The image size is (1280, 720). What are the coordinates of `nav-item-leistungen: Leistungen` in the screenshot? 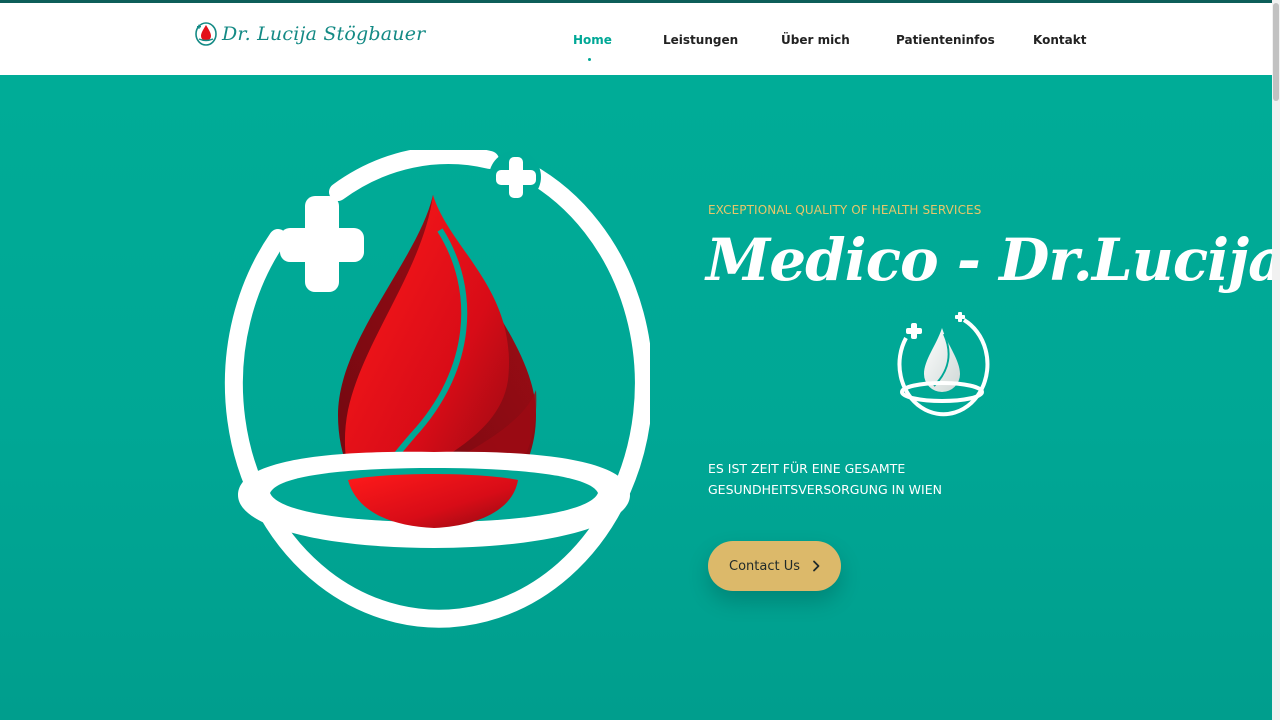 It's located at (700, 40).